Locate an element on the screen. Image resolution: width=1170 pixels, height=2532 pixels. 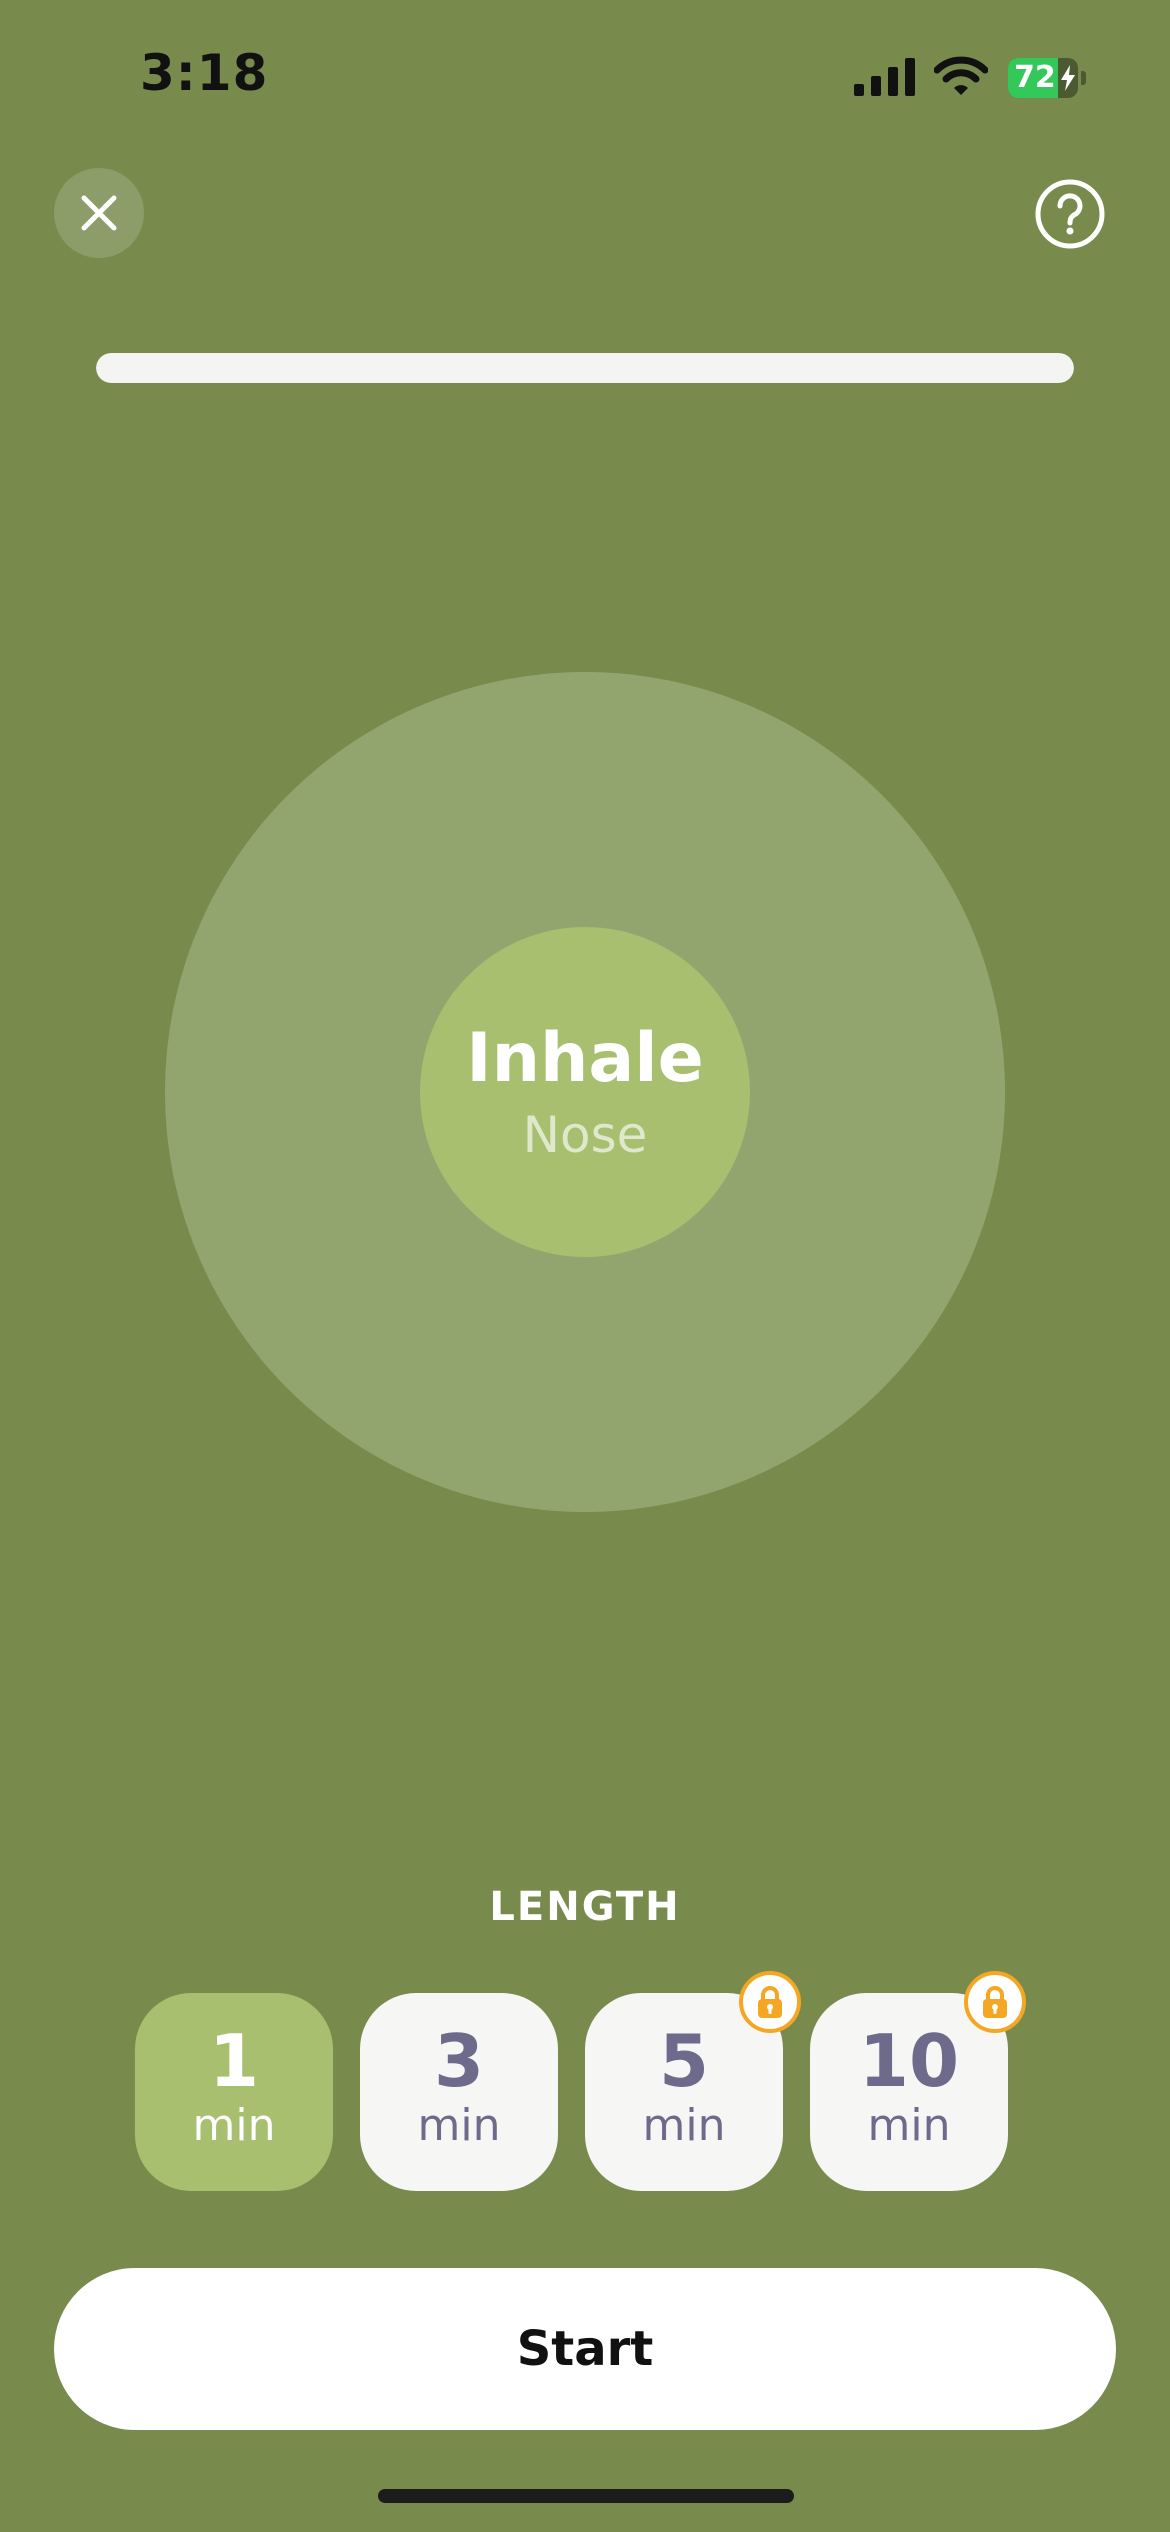
length-option-3-min: 3 min is located at coordinates (459, 2092).